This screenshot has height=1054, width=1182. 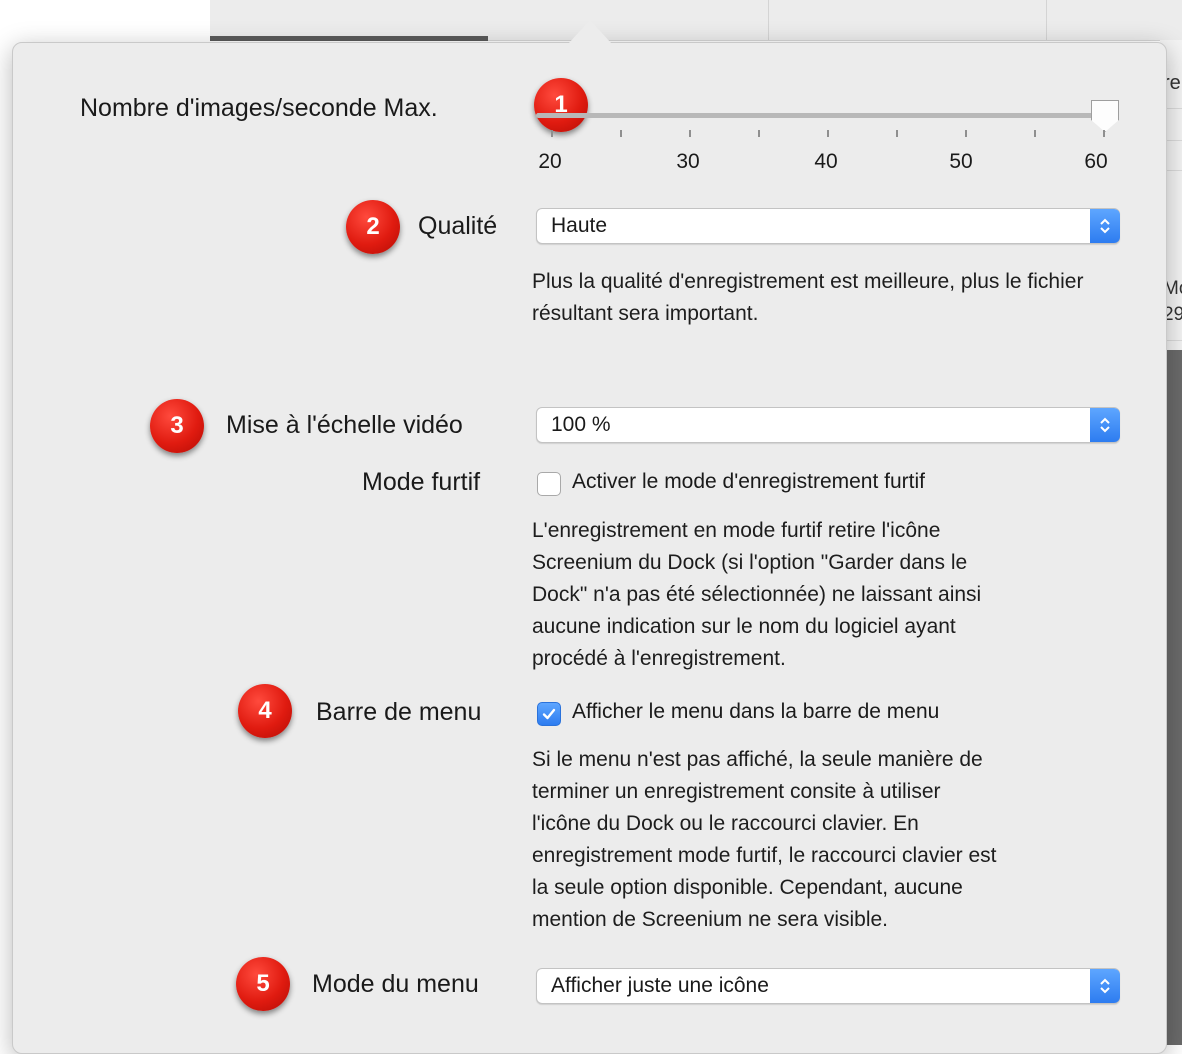 I want to click on tick-label-30: 30, so click(x=688, y=161).